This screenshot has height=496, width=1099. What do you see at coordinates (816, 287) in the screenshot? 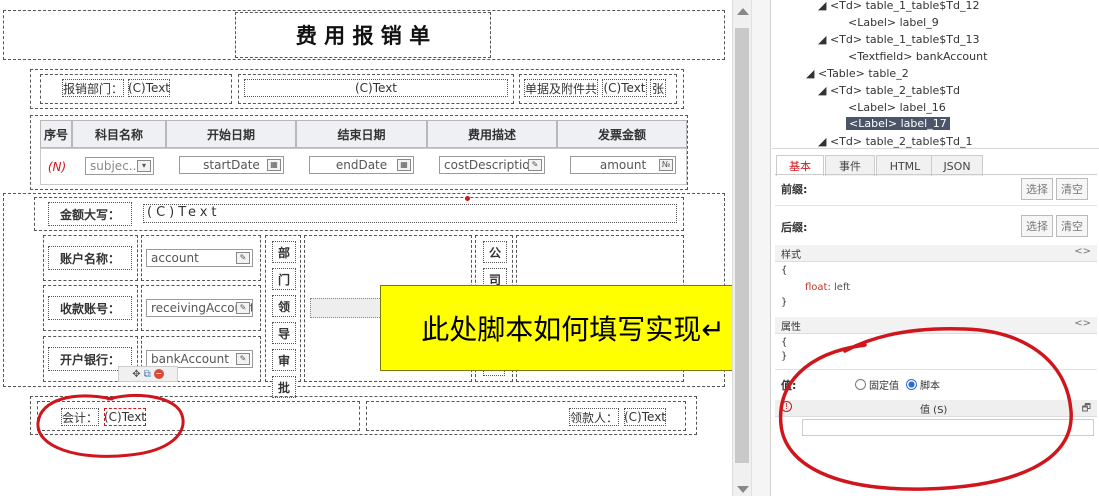
I see `style-prop: float` at bounding box center [816, 287].